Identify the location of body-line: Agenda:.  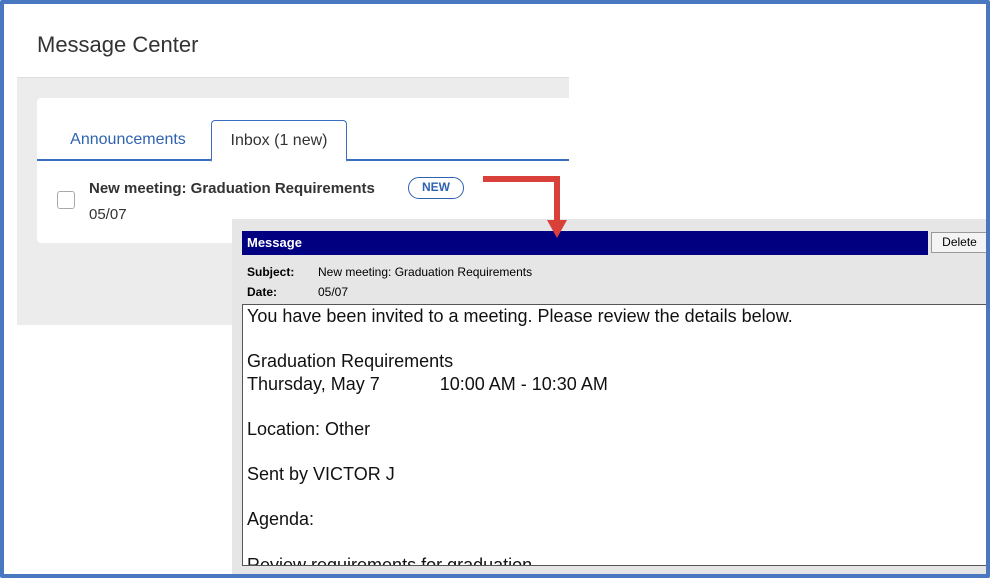
(281, 519).